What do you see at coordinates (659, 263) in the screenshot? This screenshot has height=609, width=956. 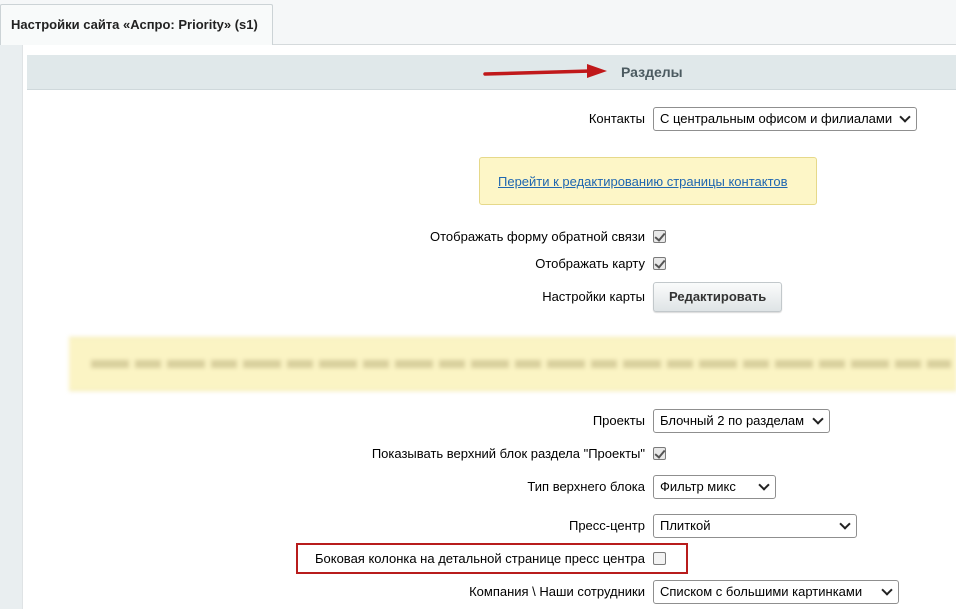 I see `show-map-checkbox` at bounding box center [659, 263].